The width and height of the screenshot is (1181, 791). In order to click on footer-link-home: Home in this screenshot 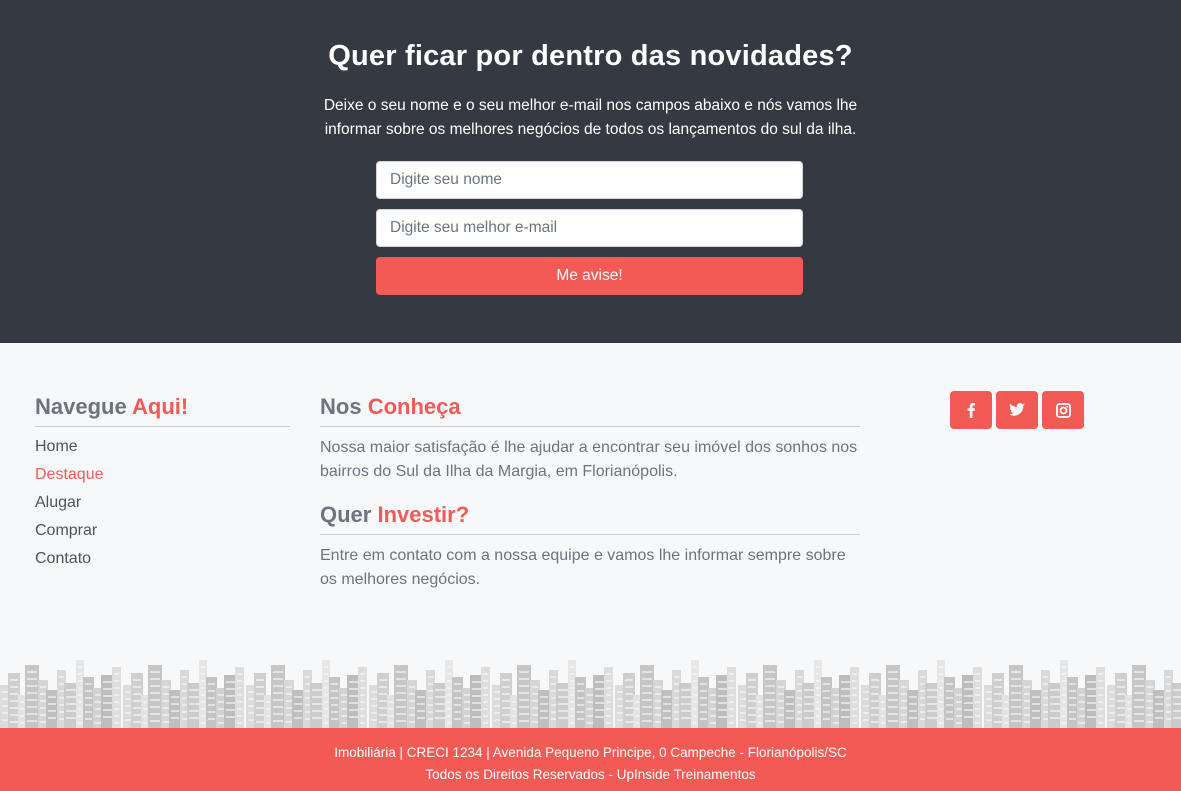, I will do `click(56, 447)`.